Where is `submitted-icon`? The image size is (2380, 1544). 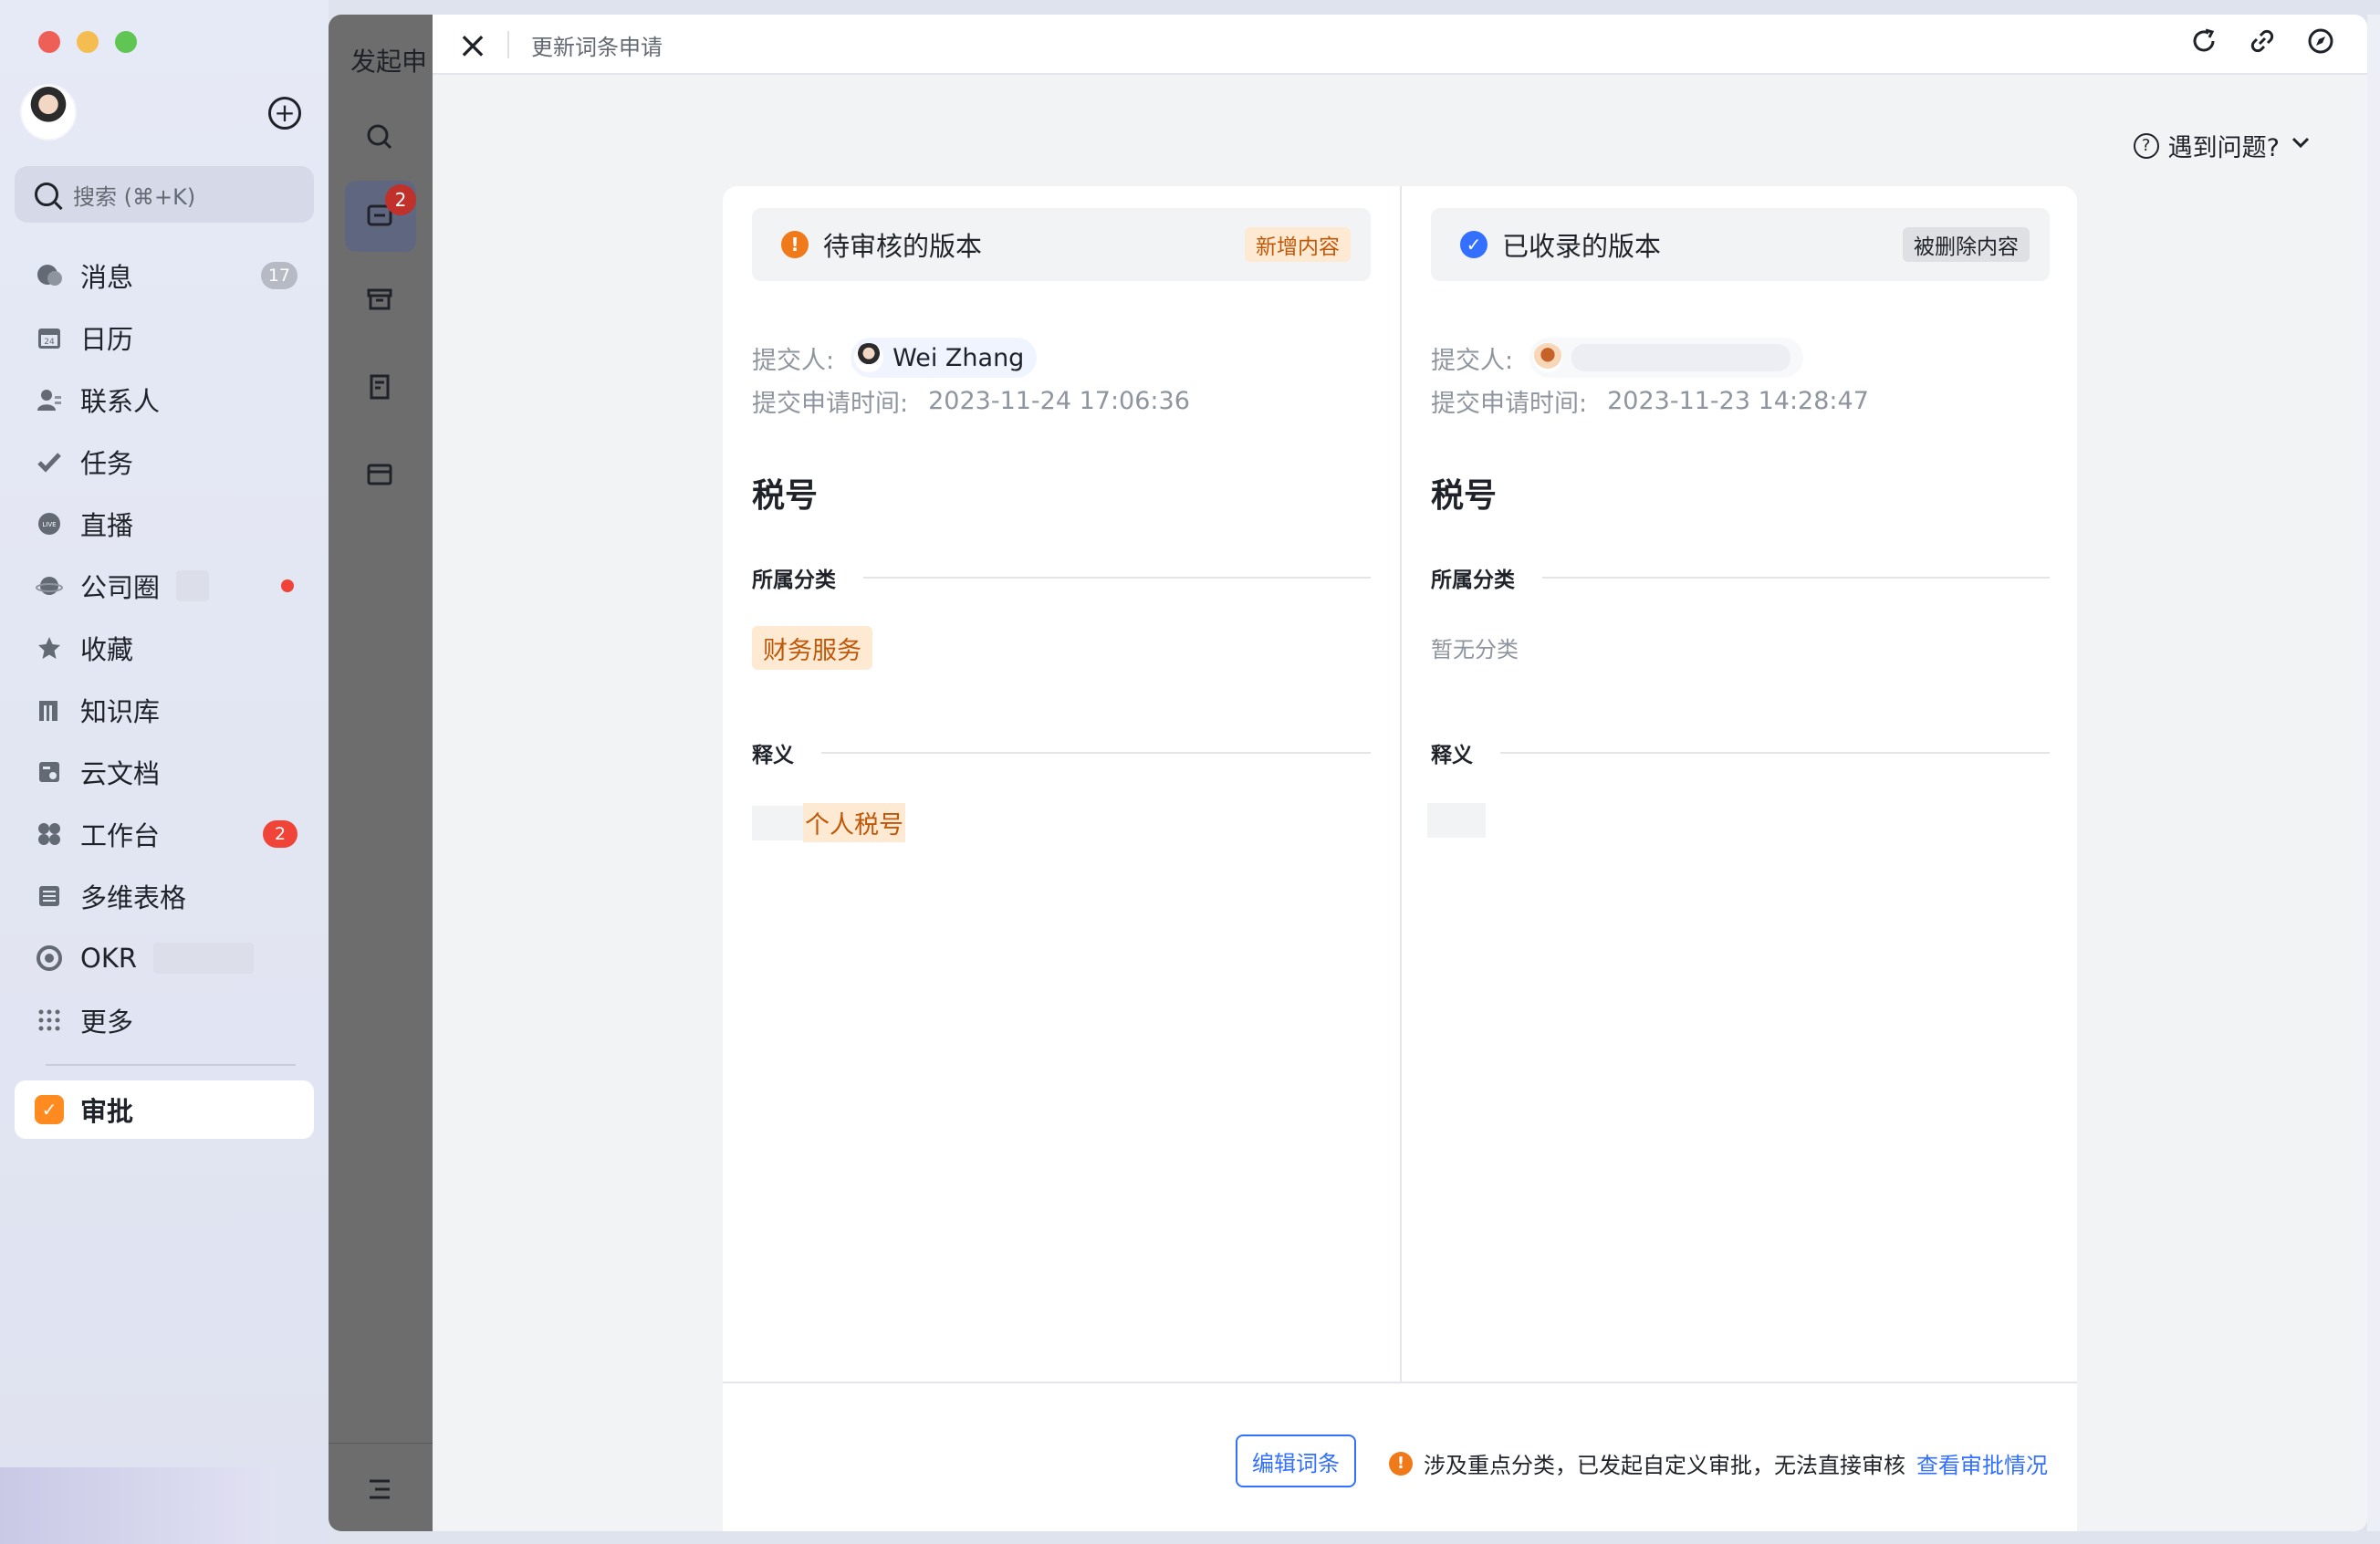 submitted-icon is located at coordinates (380, 387).